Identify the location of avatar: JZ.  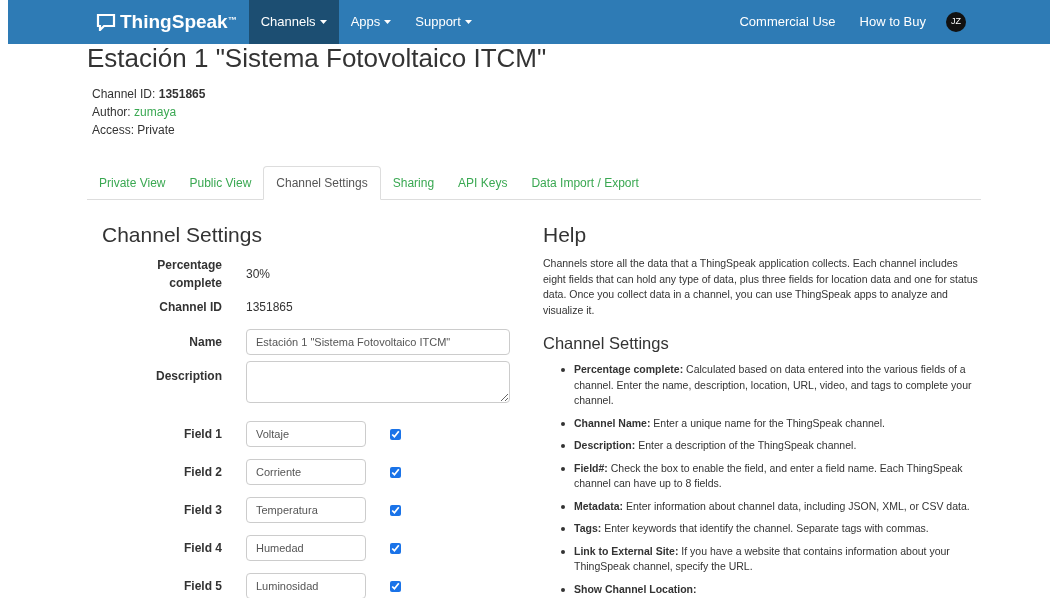
(956, 22).